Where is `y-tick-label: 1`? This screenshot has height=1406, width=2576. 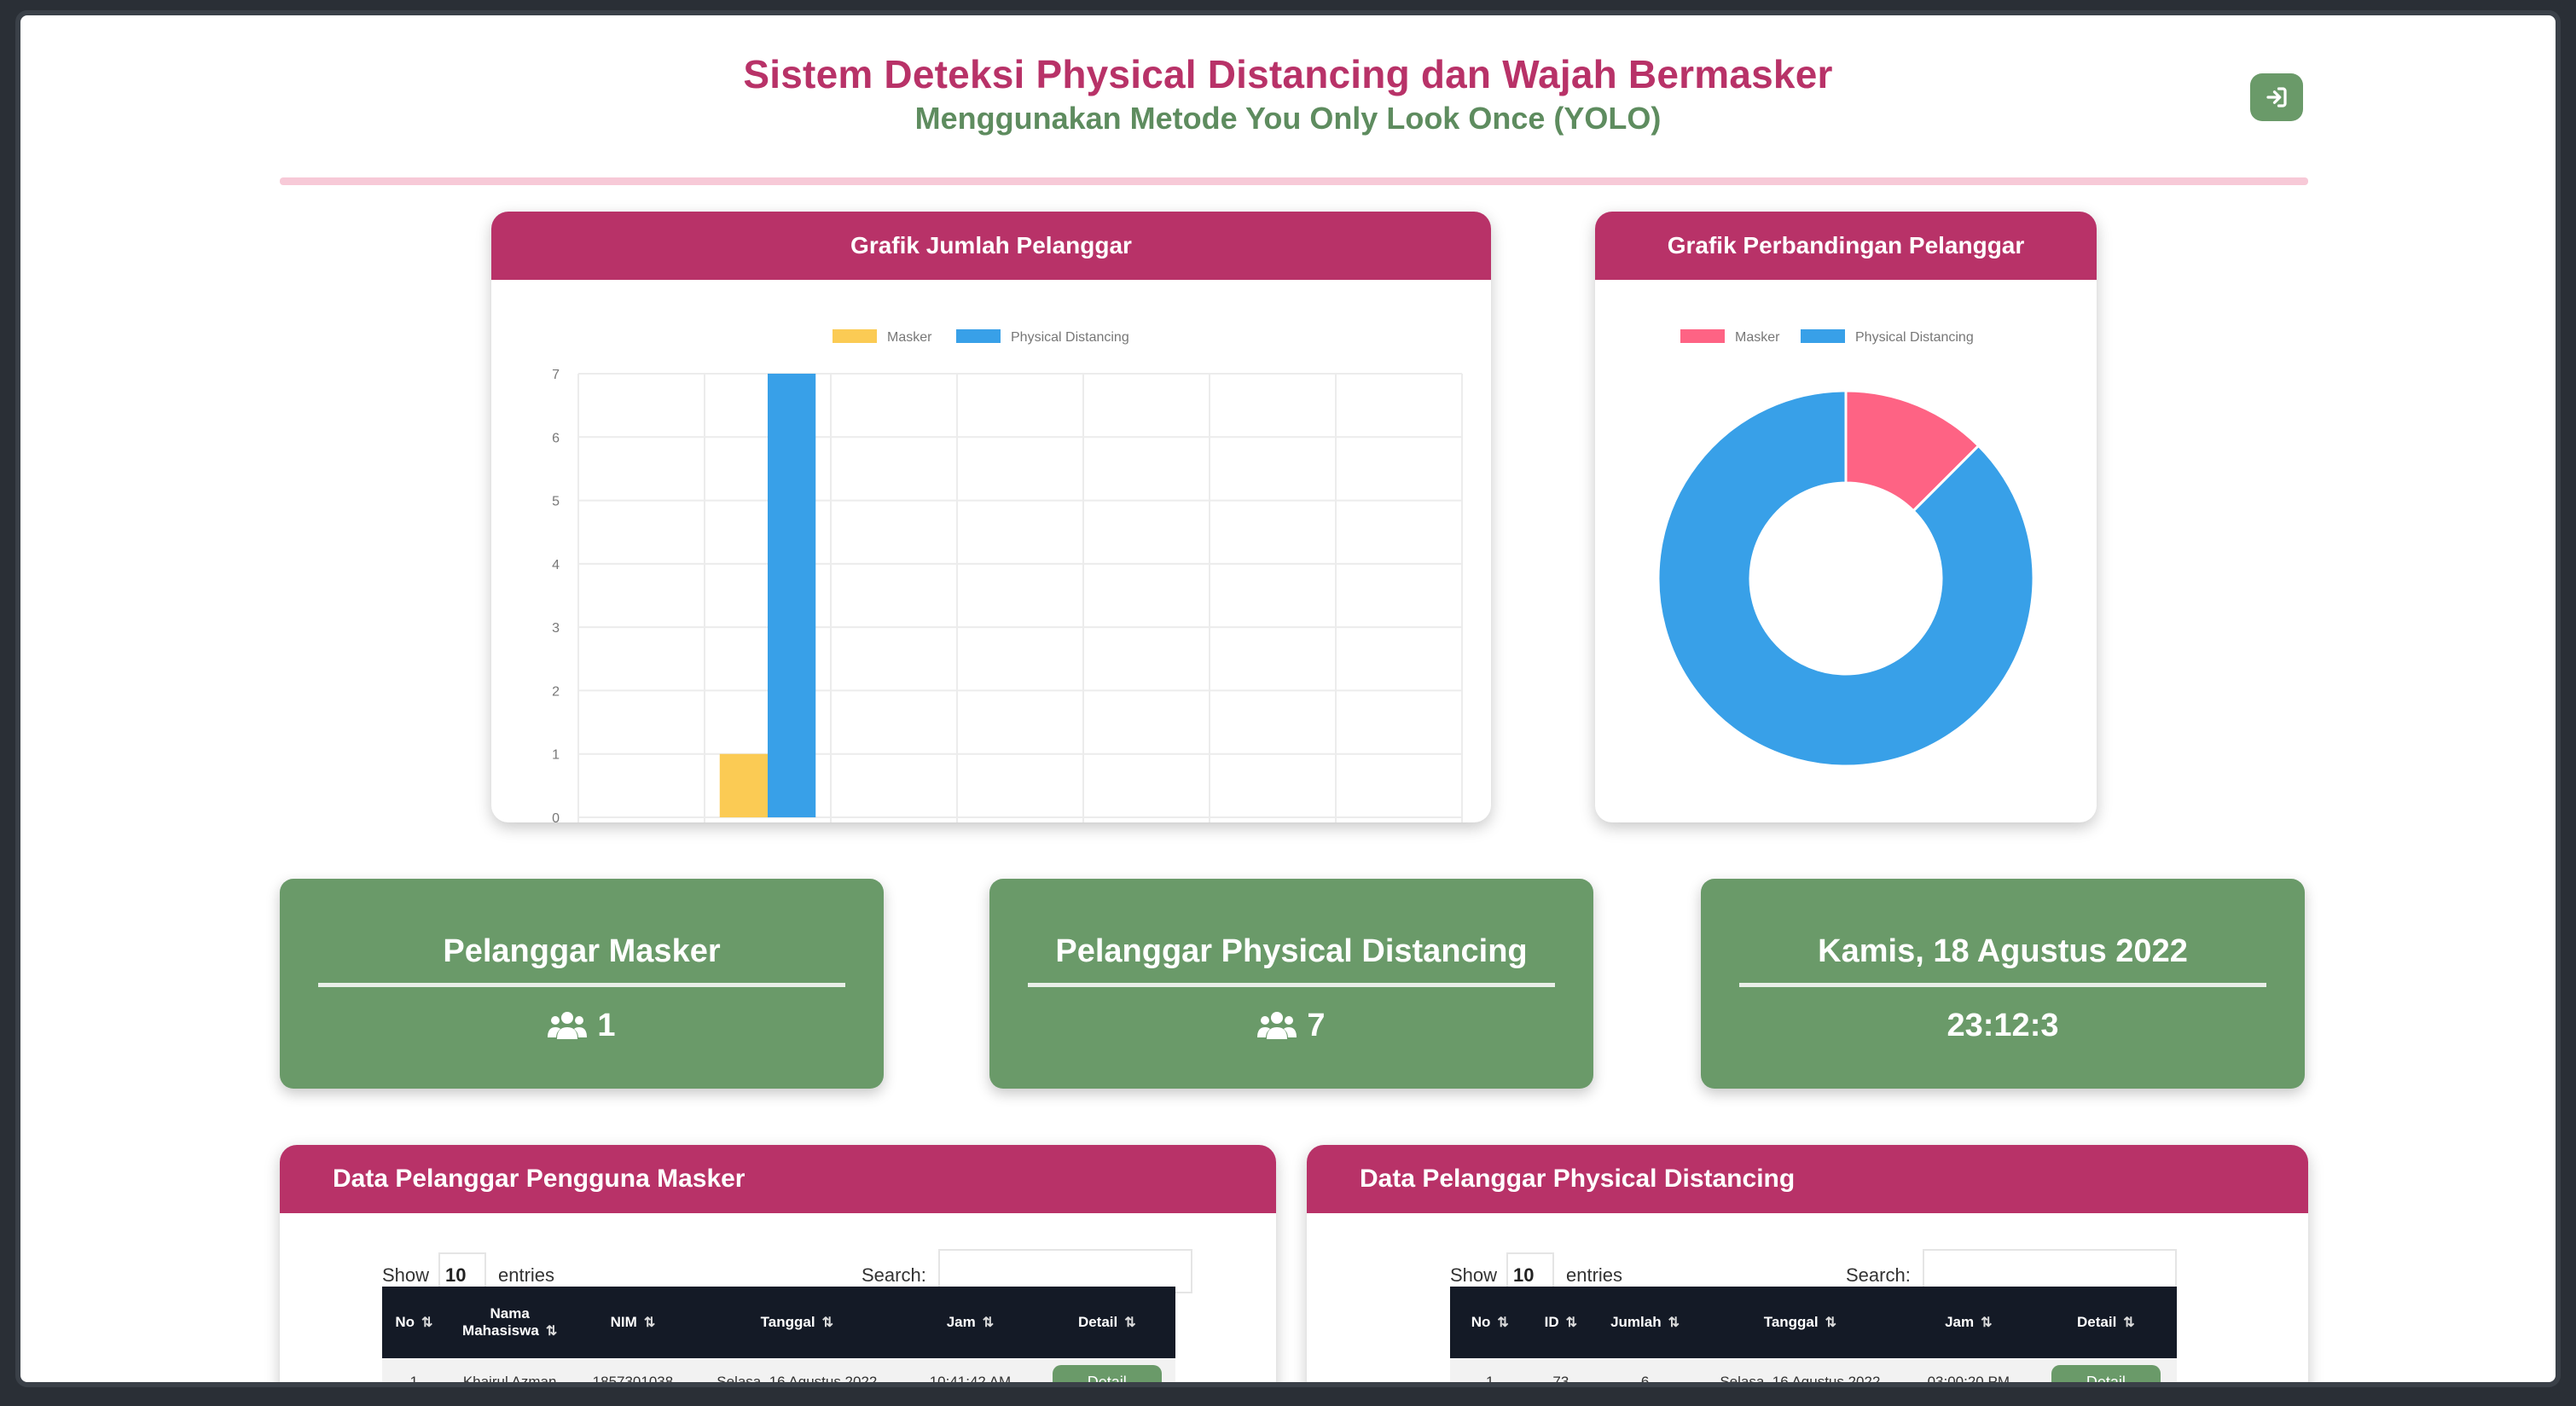
y-tick-label: 1 is located at coordinates (556, 755).